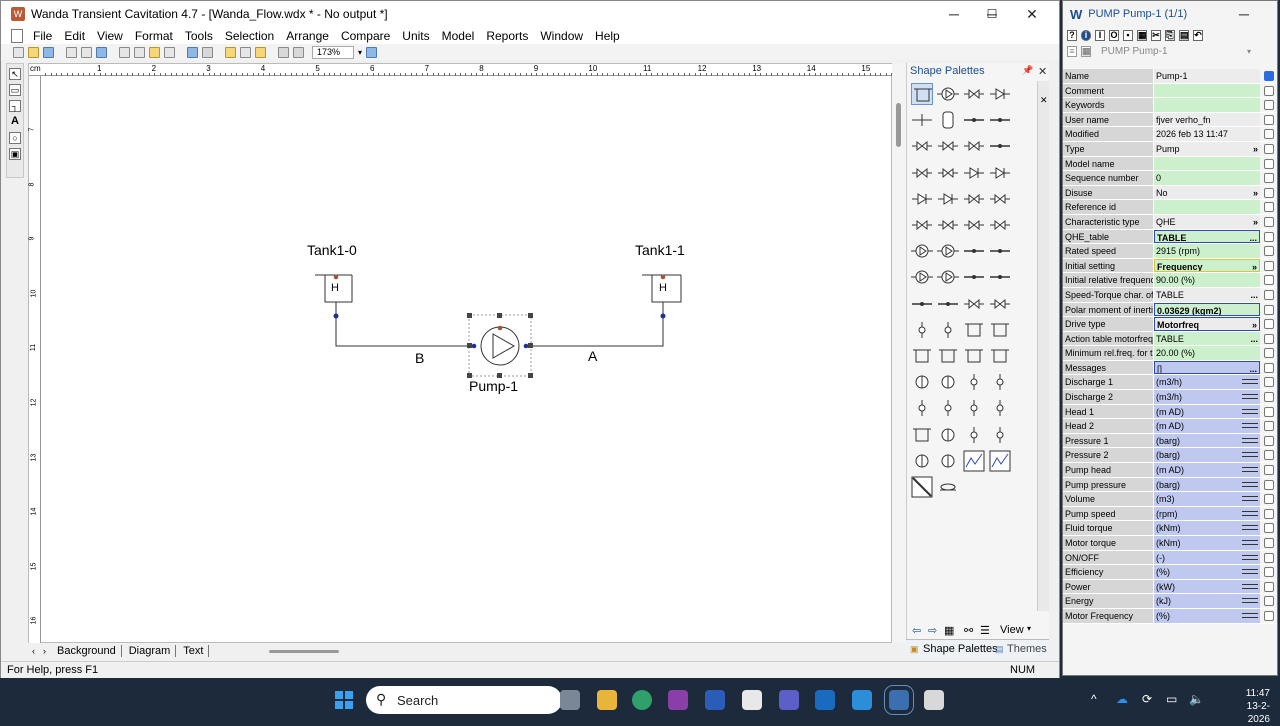 The image size is (1280, 726). Describe the element at coordinates (1207, 148) in the screenshot. I see `property-value: Pump »` at that location.